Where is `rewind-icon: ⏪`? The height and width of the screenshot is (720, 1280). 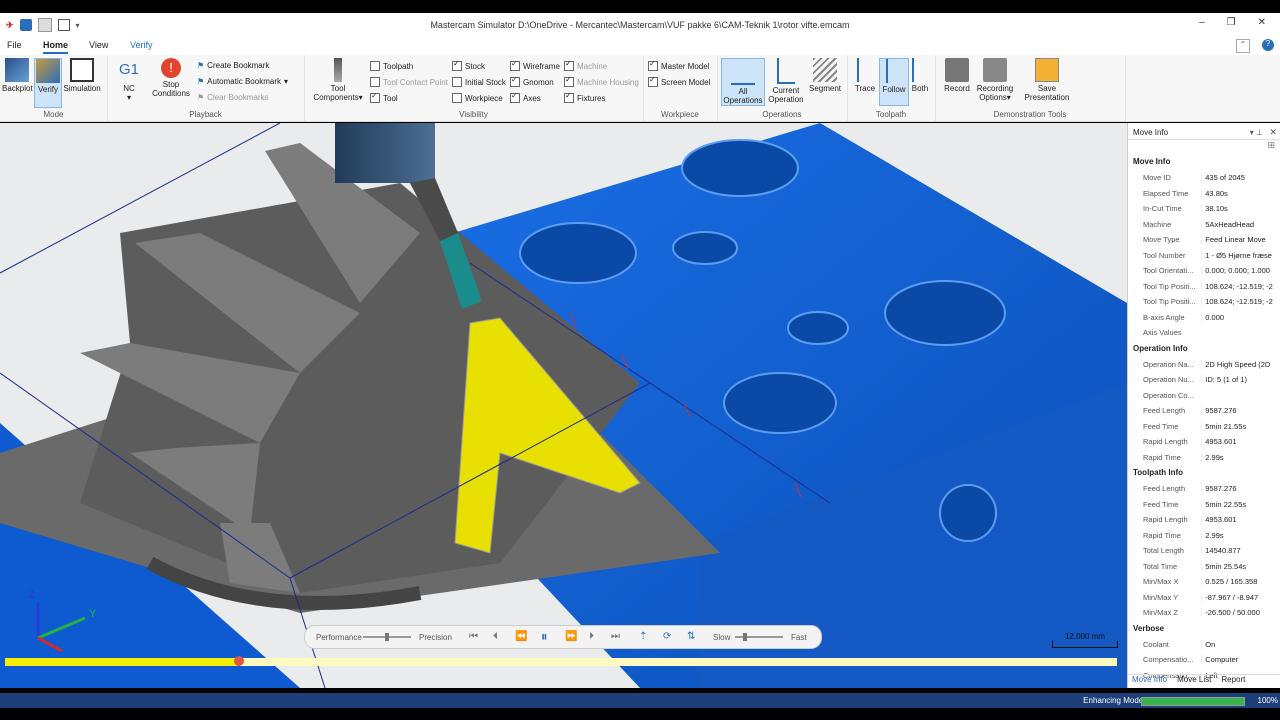 rewind-icon: ⏪ is located at coordinates (521, 636).